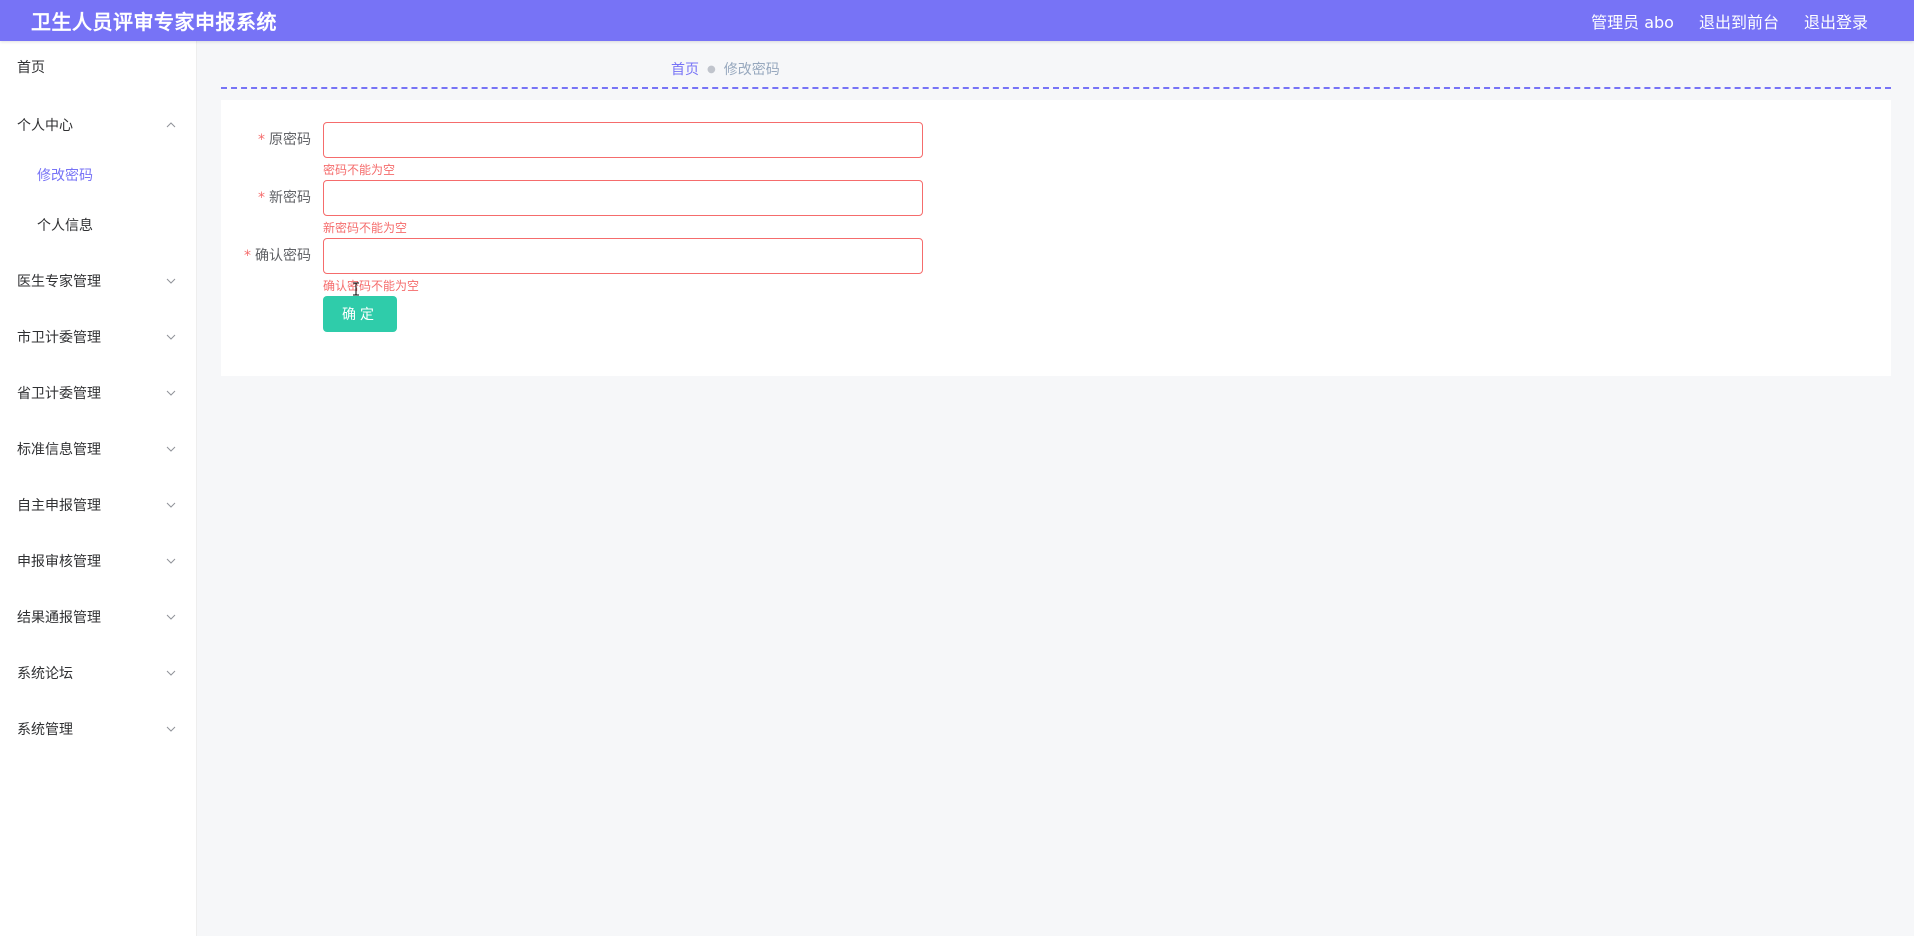  I want to click on chevron-up-icon, so click(171, 125).